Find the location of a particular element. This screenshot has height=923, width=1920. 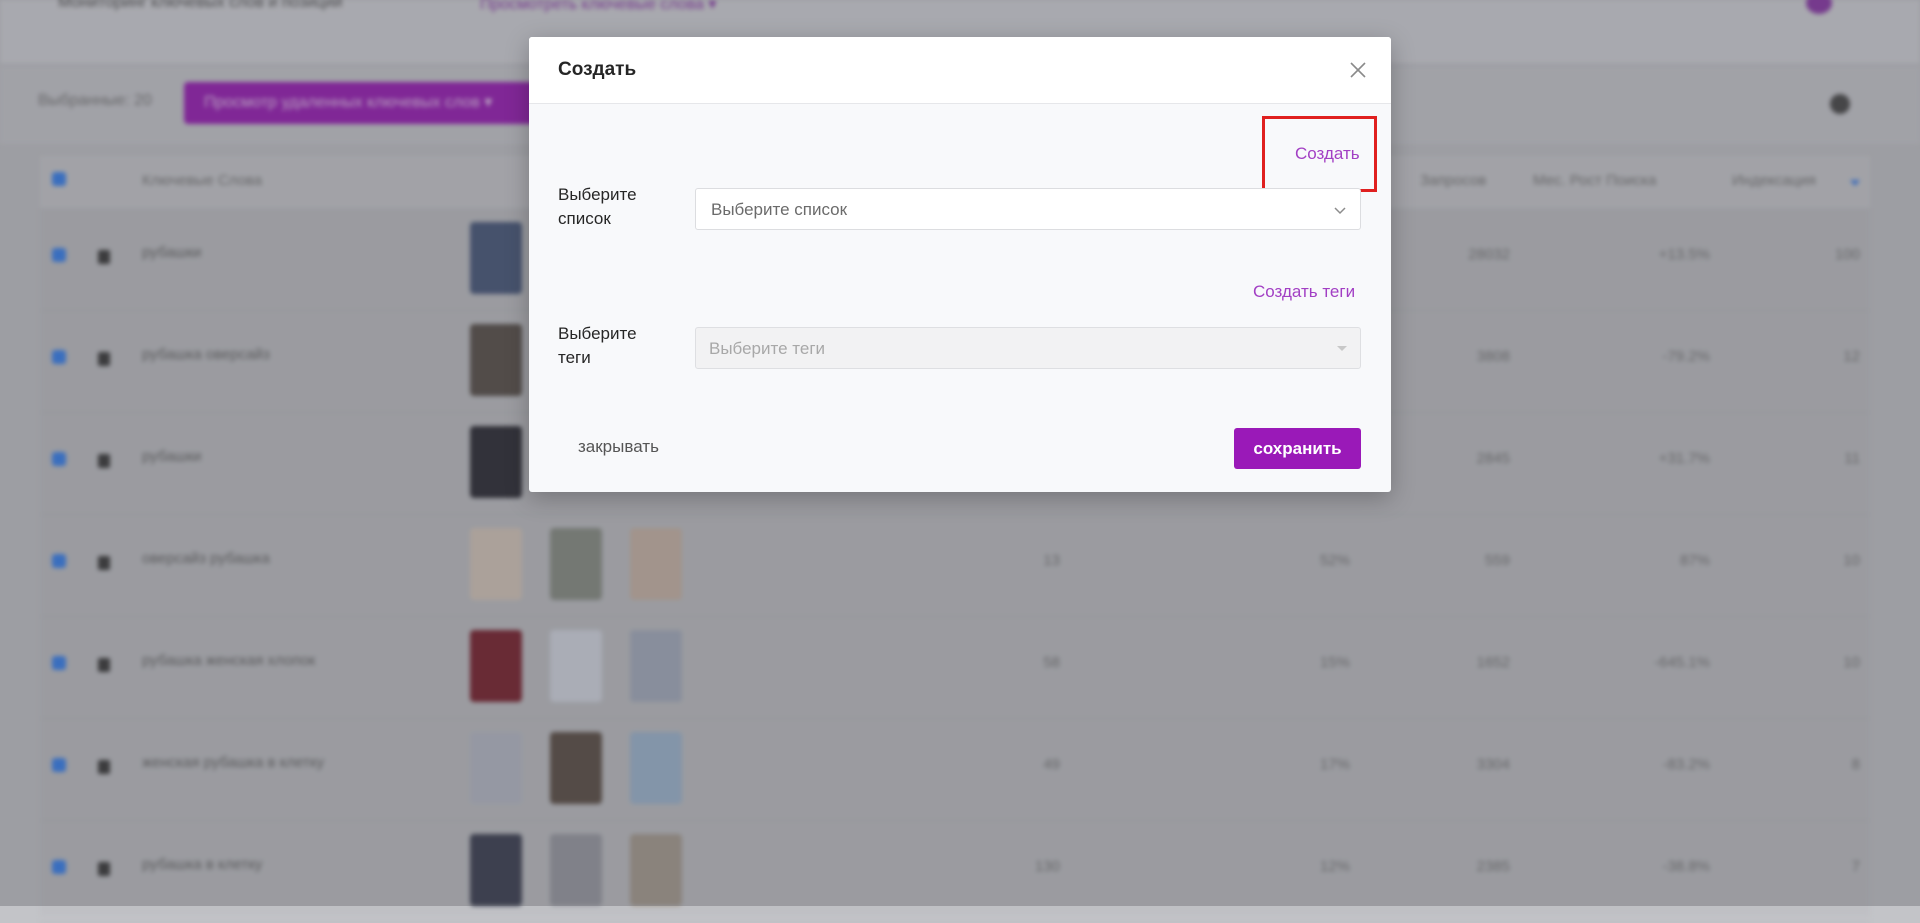

tags-select-placeholder: Выберите теги is located at coordinates (767, 348).